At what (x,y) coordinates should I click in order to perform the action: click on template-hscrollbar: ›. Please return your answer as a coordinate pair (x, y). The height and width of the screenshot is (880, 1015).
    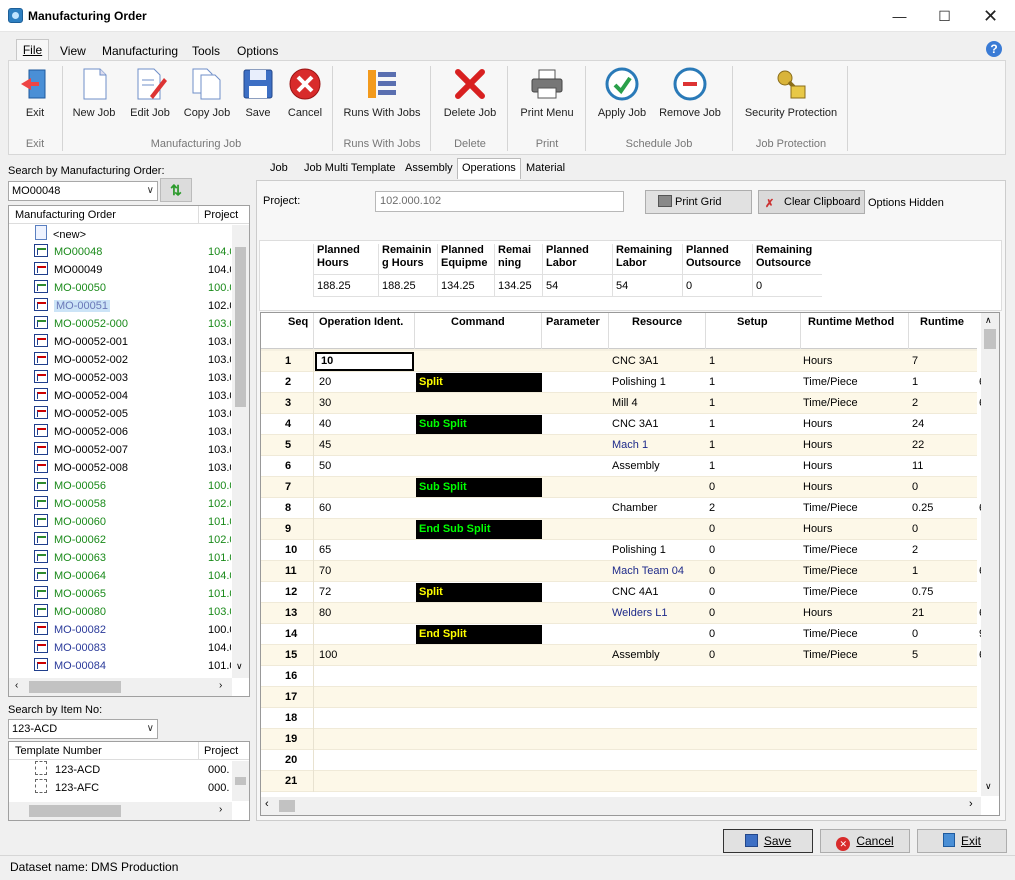
    Looking at the image, I should click on (120, 811).